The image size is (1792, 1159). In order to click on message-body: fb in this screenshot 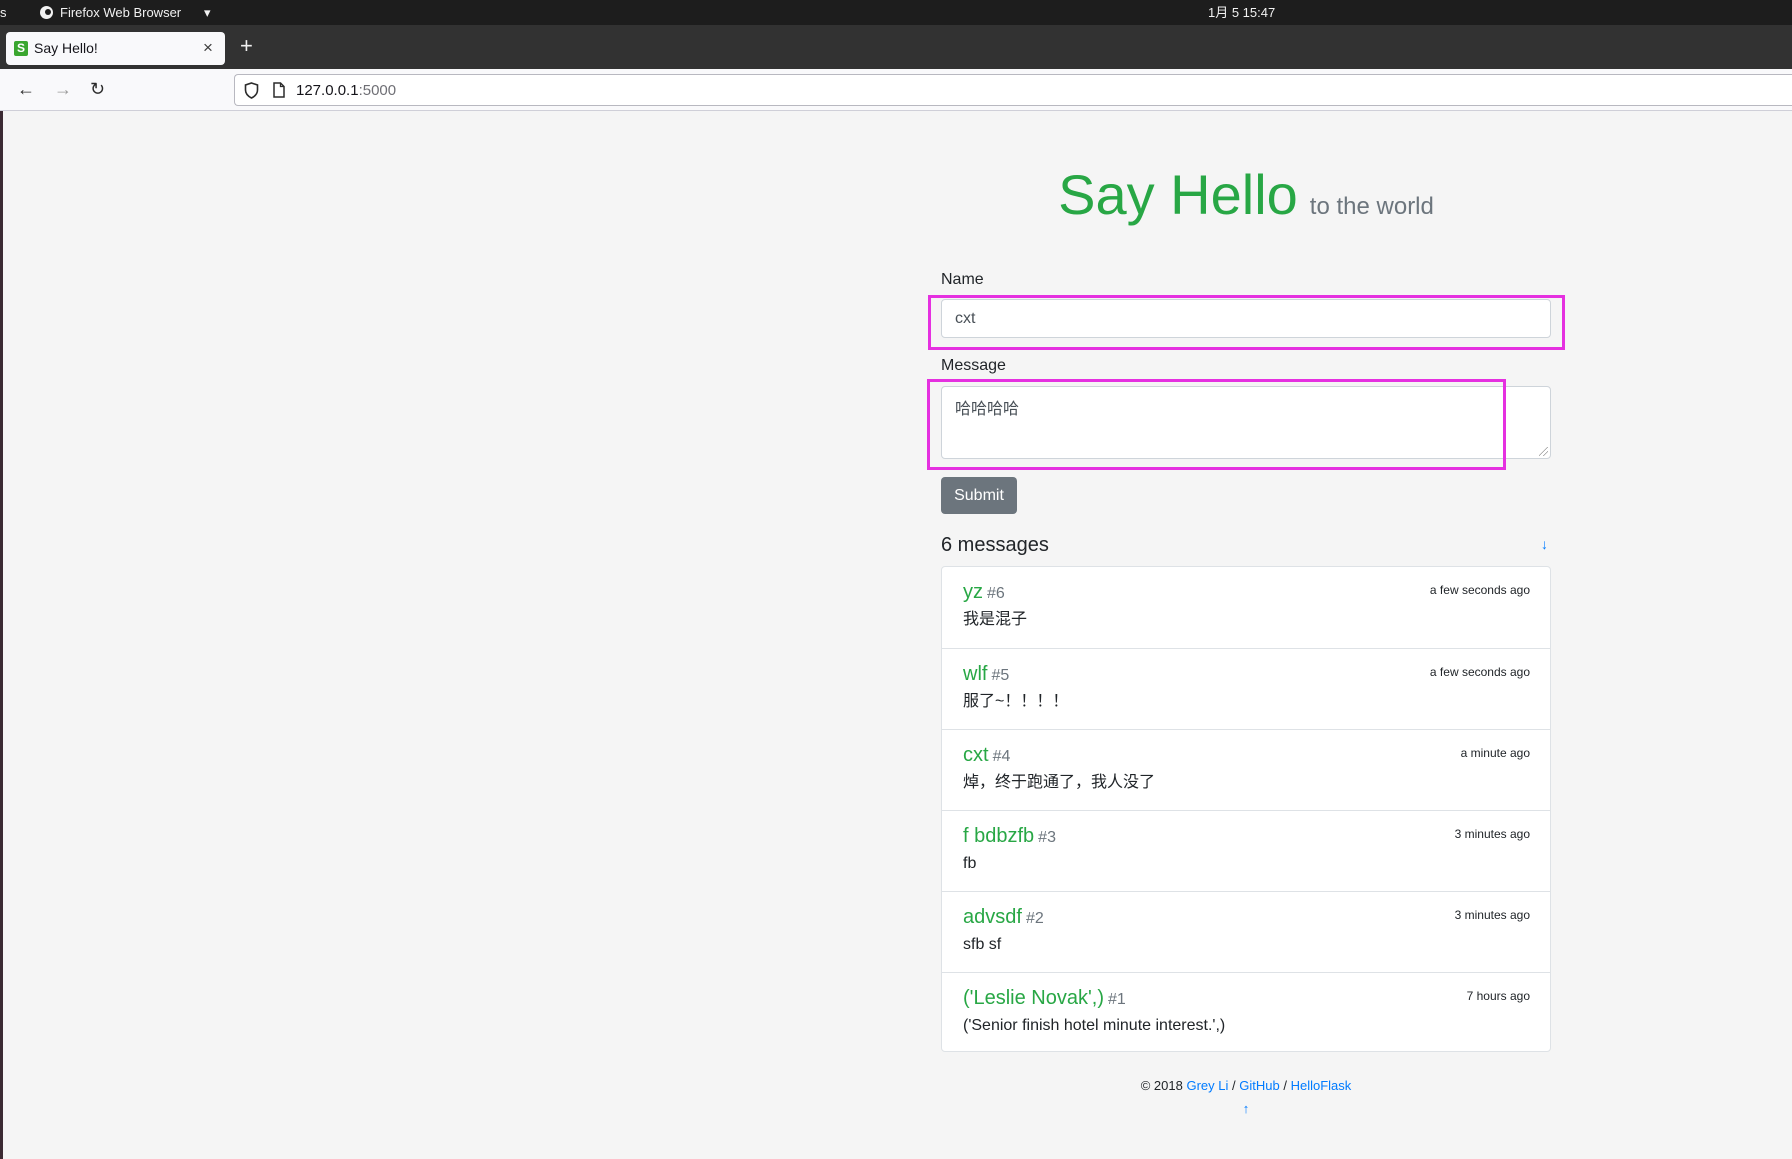, I will do `click(970, 863)`.